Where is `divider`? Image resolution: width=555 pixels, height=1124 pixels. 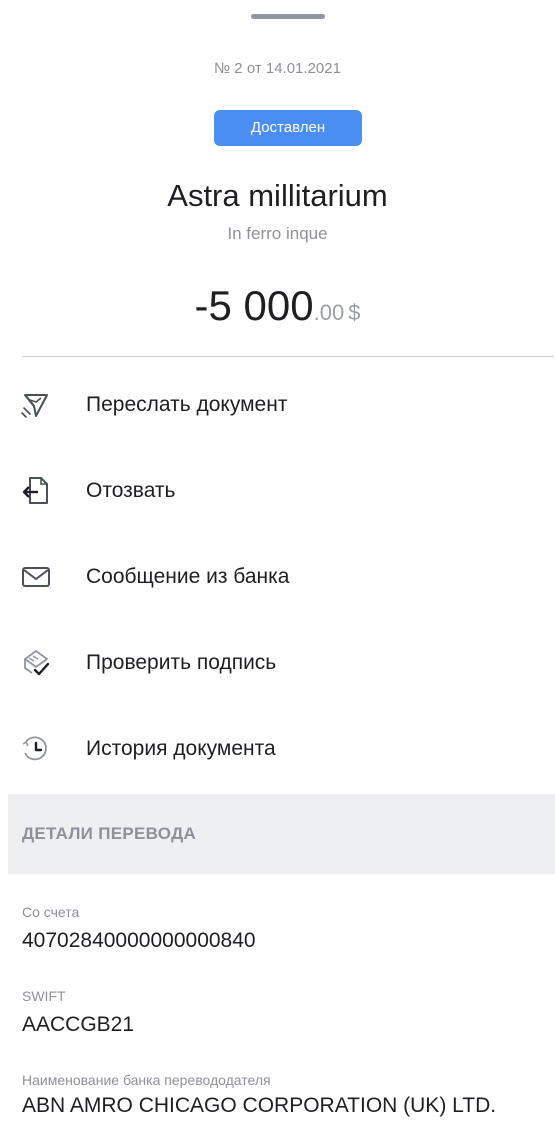 divider is located at coordinates (288, 356).